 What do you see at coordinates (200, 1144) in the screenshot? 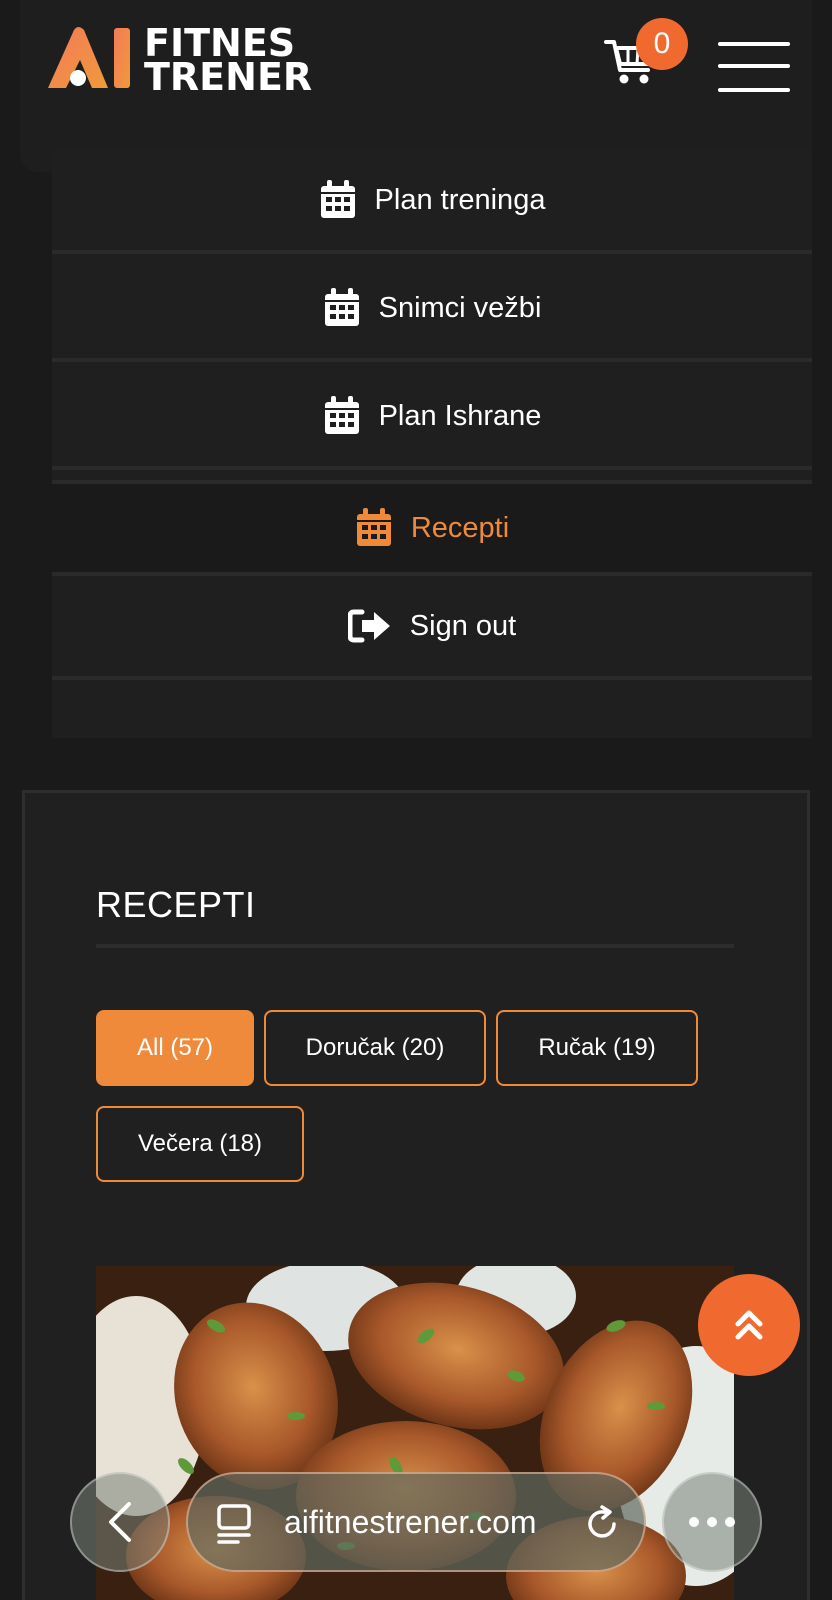
I see `filter-vecera-button: Večera (18)` at bounding box center [200, 1144].